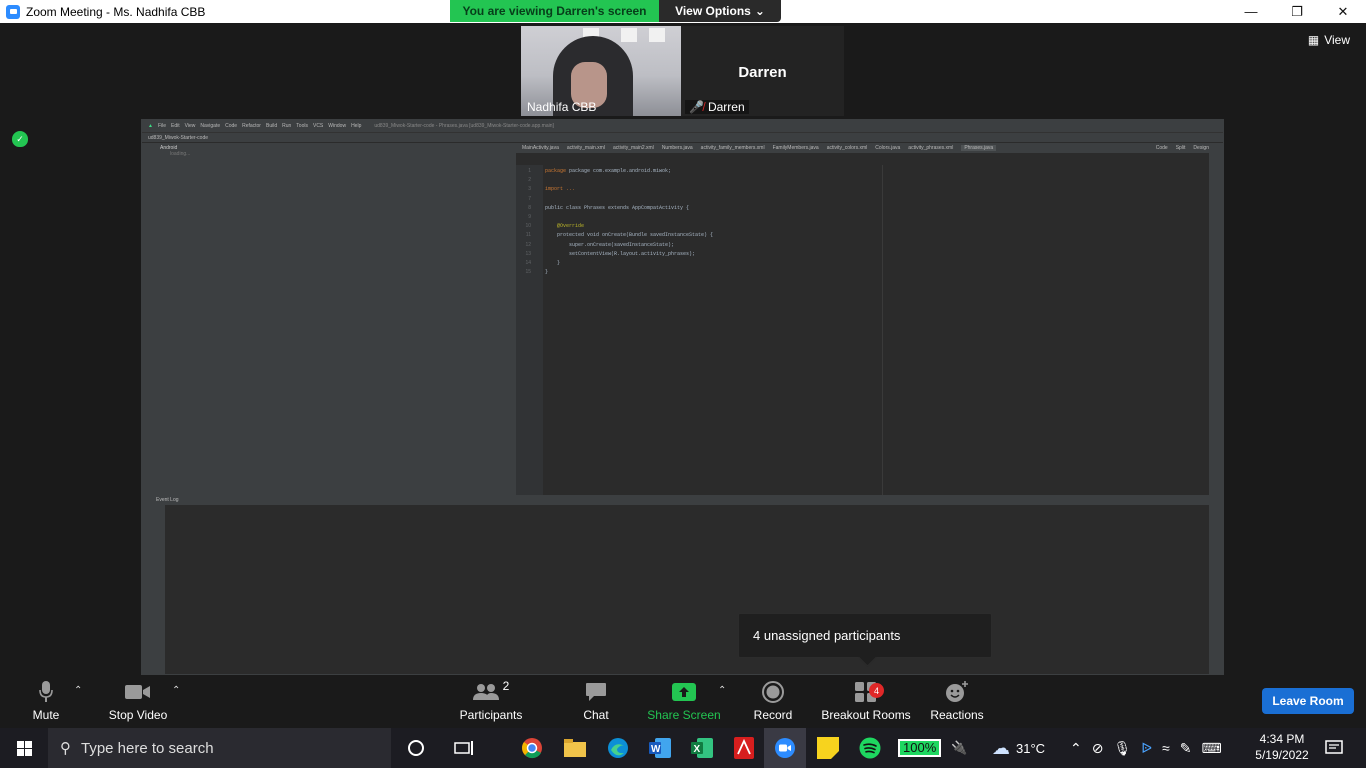 The height and width of the screenshot is (768, 1366). I want to click on file-explorer-icon, so click(575, 748).